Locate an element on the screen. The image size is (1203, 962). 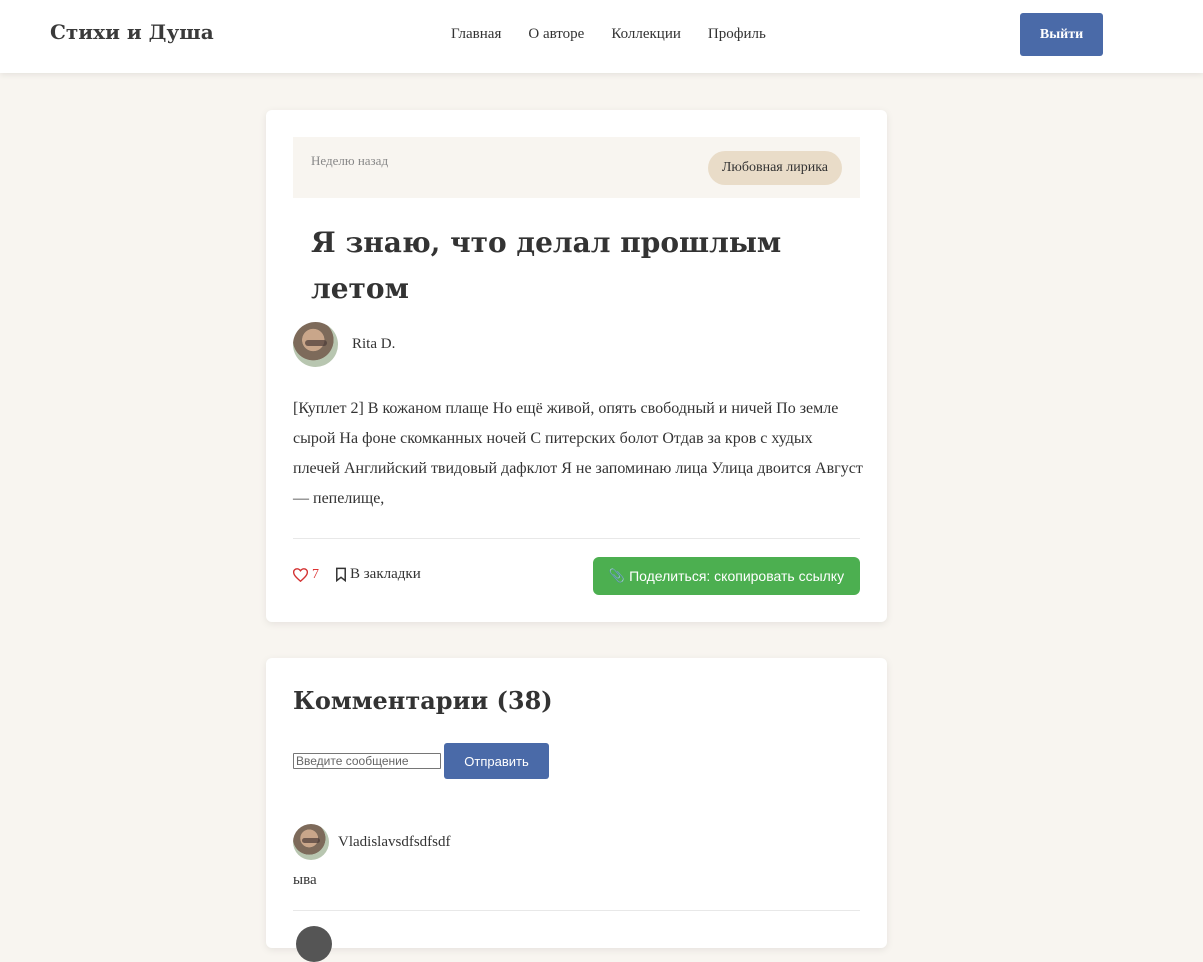
author-name: Rita D. is located at coordinates (373, 344).